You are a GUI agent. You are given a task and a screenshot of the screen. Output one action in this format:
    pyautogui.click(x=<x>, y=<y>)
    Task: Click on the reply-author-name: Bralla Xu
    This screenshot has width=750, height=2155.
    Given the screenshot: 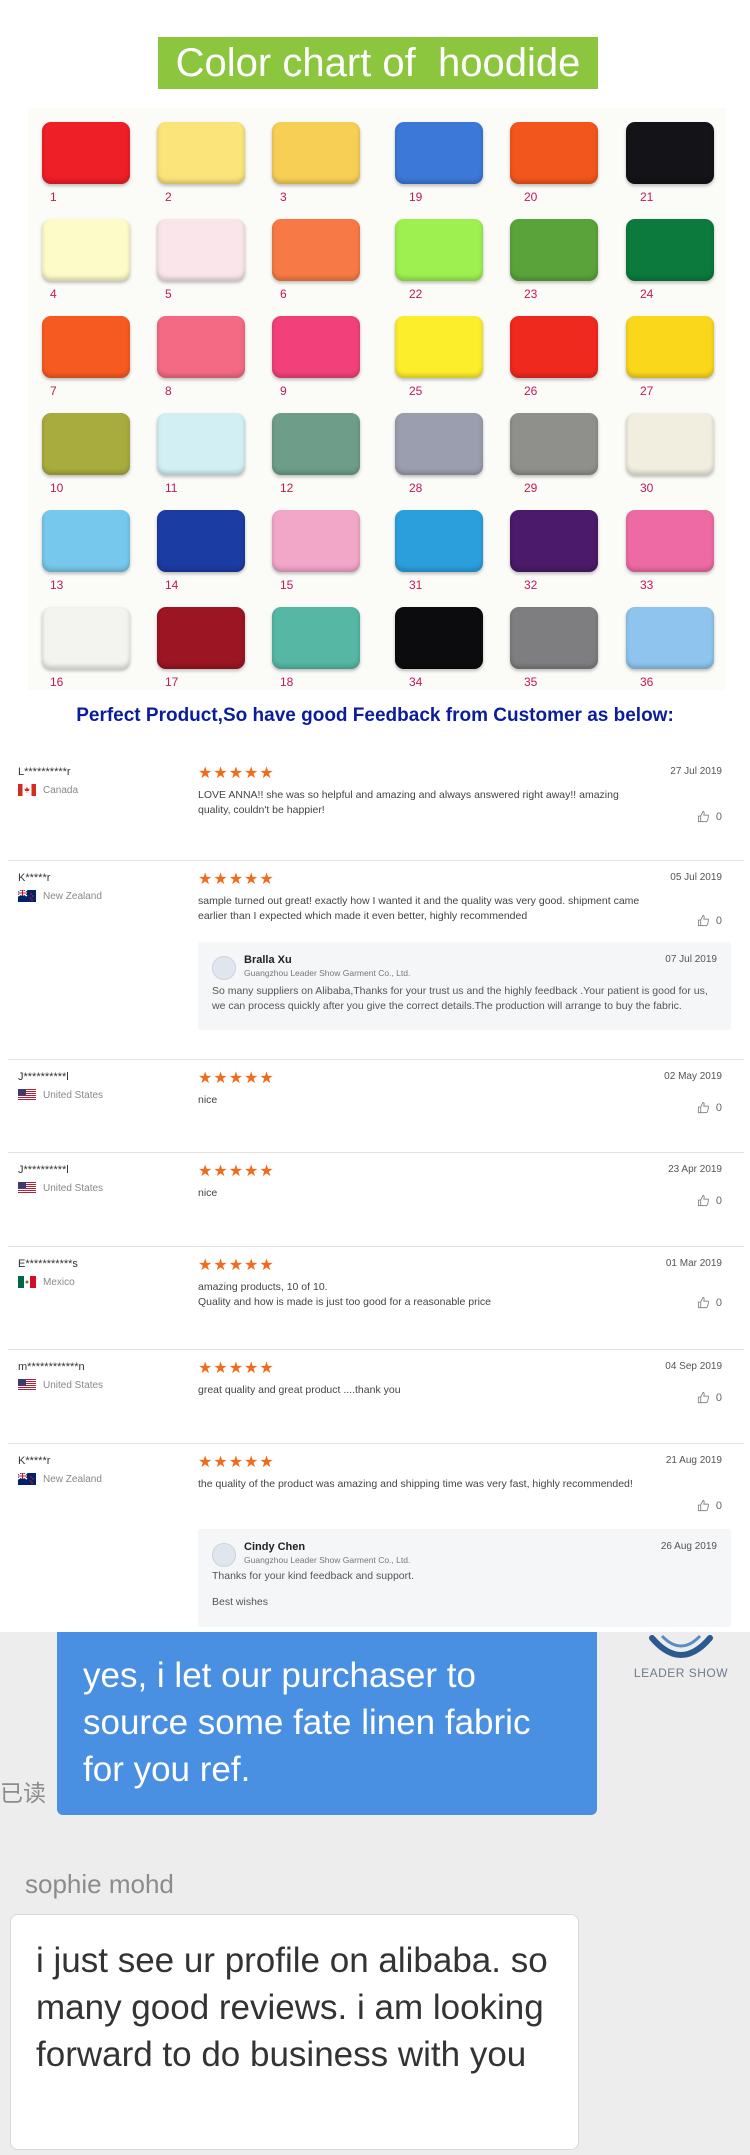 What is the action you would take?
    pyautogui.click(x=268, y=960)
    